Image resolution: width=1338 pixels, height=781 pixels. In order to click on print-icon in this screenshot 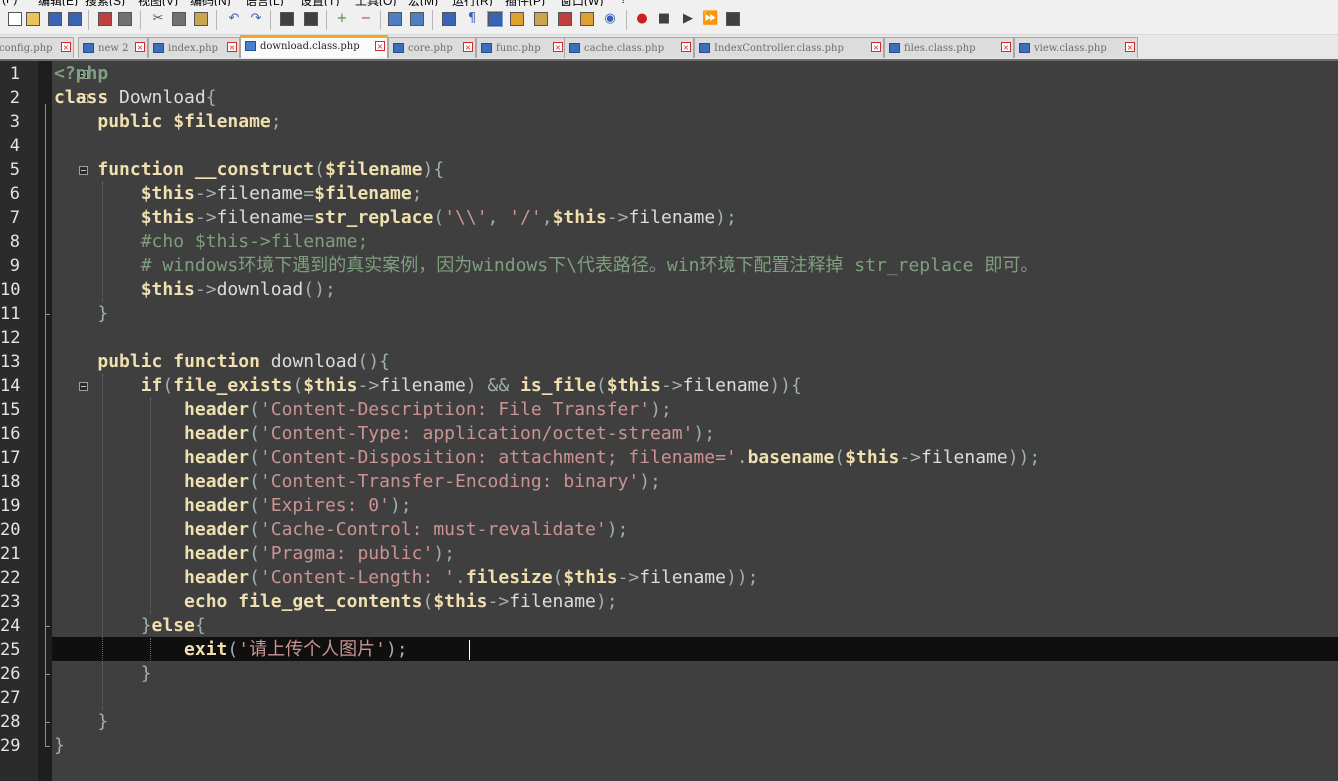, I will do `click(125, 19)`.